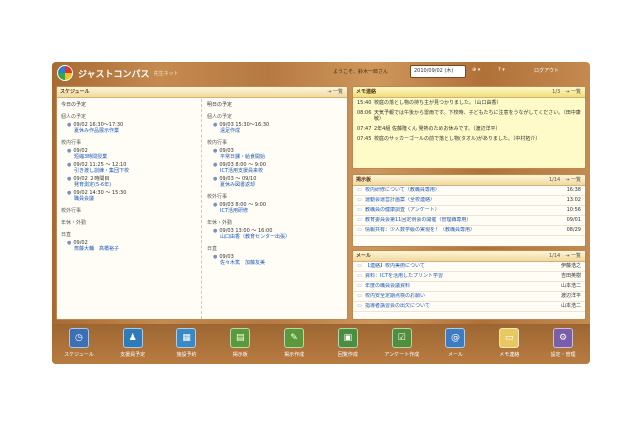 This screenshot has width=640, height=426. What do you see at coordinates (278, 185) in the screenshot?
I see `event-subject: 夏休み図書返却` at bounding box center [278, 185].